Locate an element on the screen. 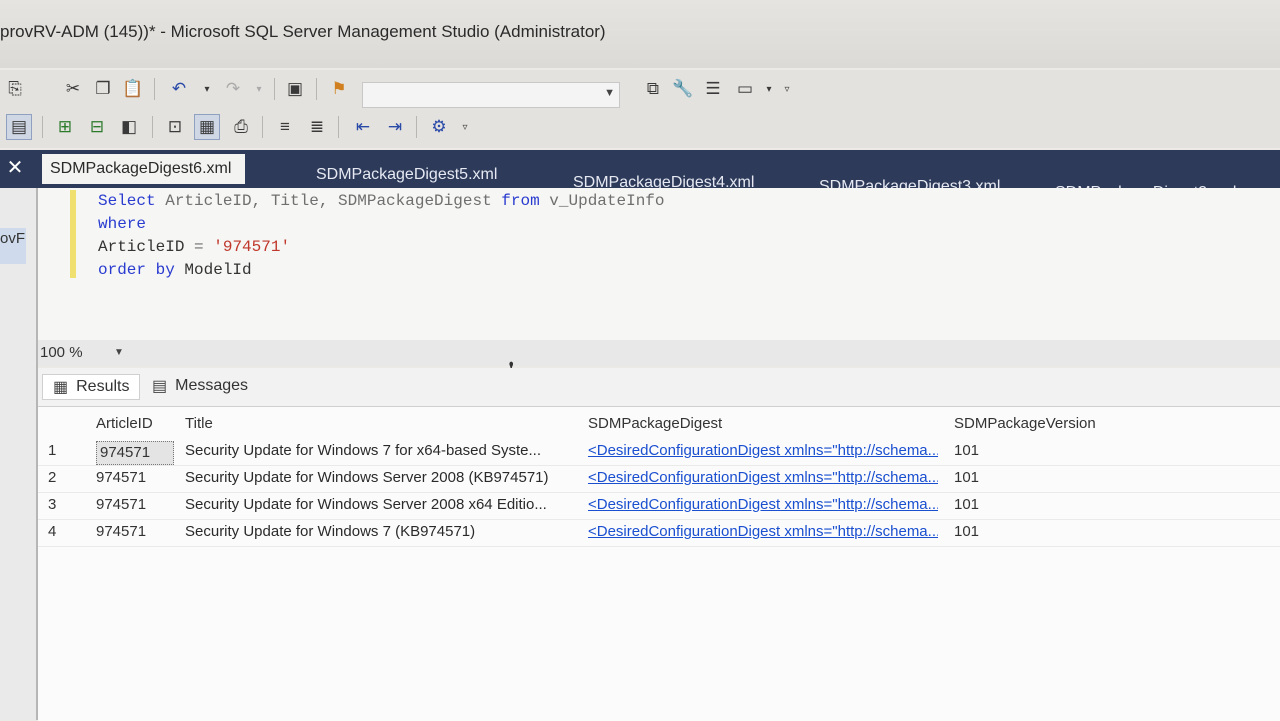 The height and width of the screenshot is (721, 1280). grid-icon: ▦ is located at coordinates (61, 387).